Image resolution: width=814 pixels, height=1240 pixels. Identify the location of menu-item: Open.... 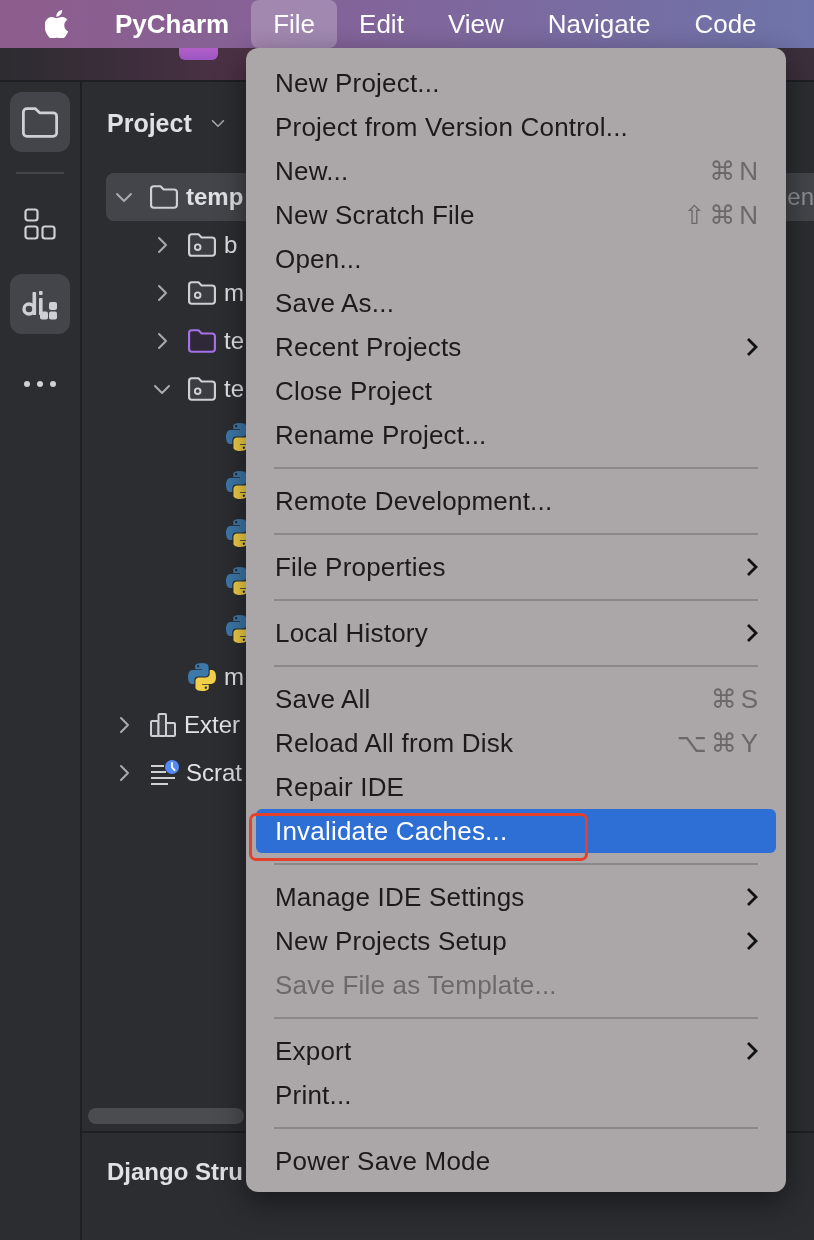
(516, 259).